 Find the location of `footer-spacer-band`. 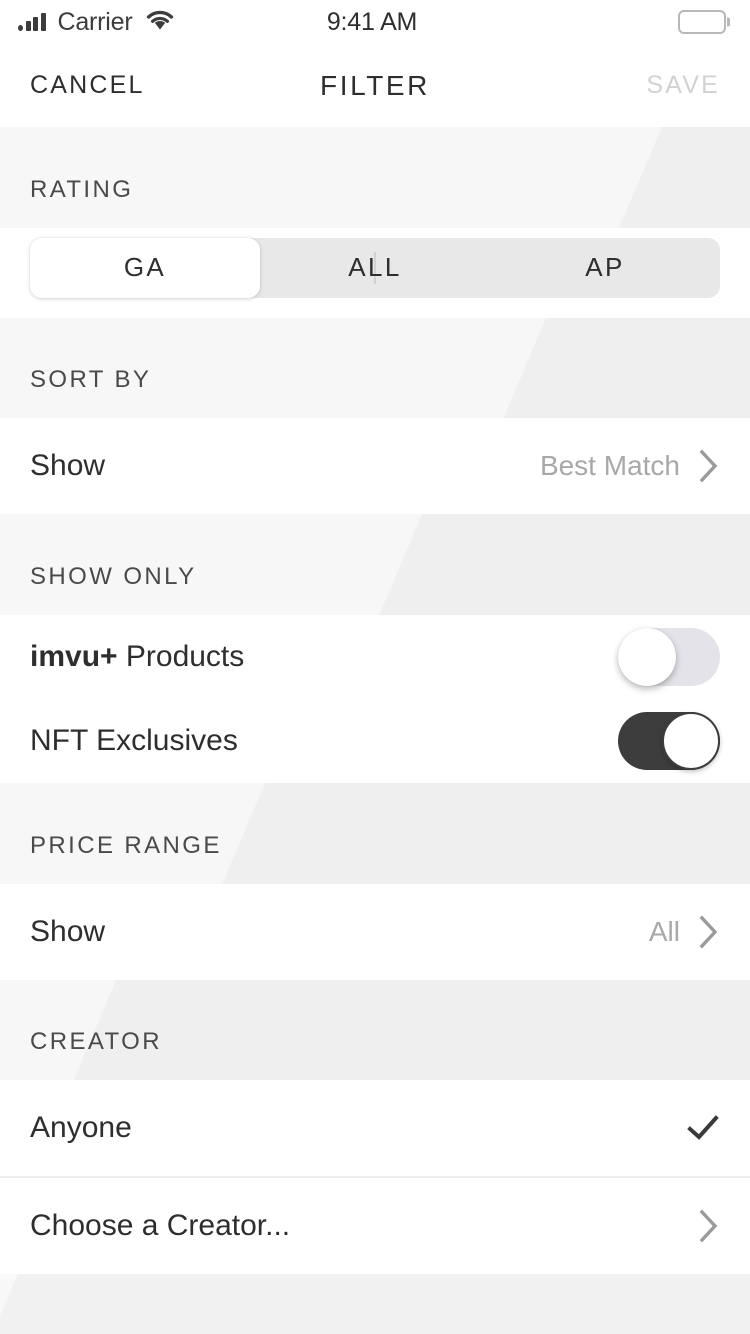

footer-spacer-band is located at coordinates (375, 1304).